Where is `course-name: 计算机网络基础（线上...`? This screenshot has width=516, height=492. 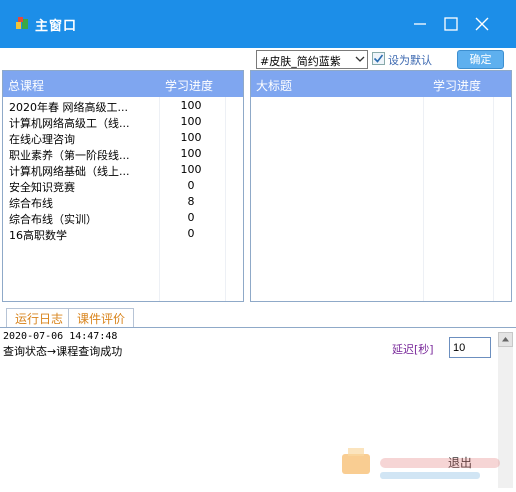 course-name: 计算机网络基础（线上... is located at coordinates (69, 171).